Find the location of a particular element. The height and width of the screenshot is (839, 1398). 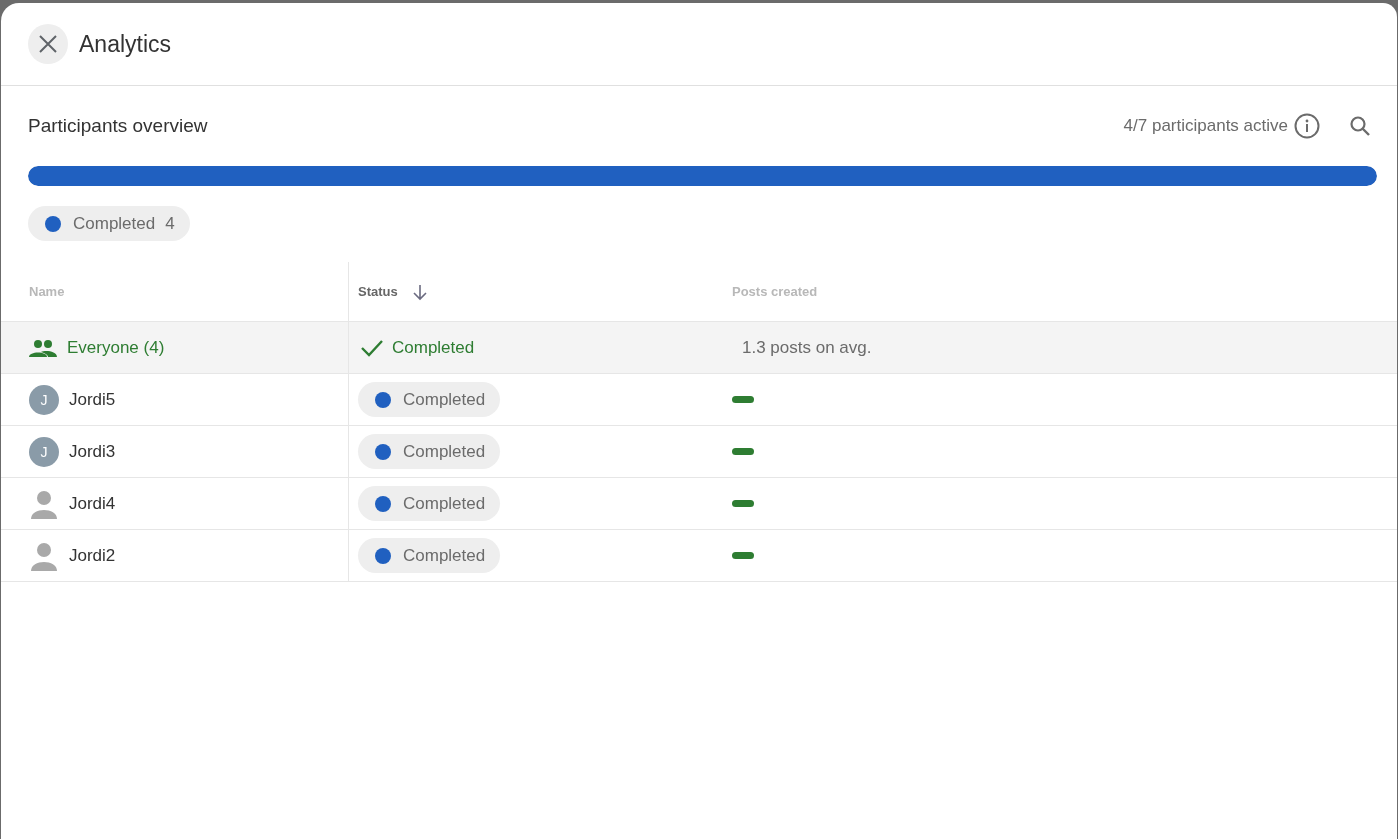

active-count: 4/7 participants active is located at coordinates (1205, 126).